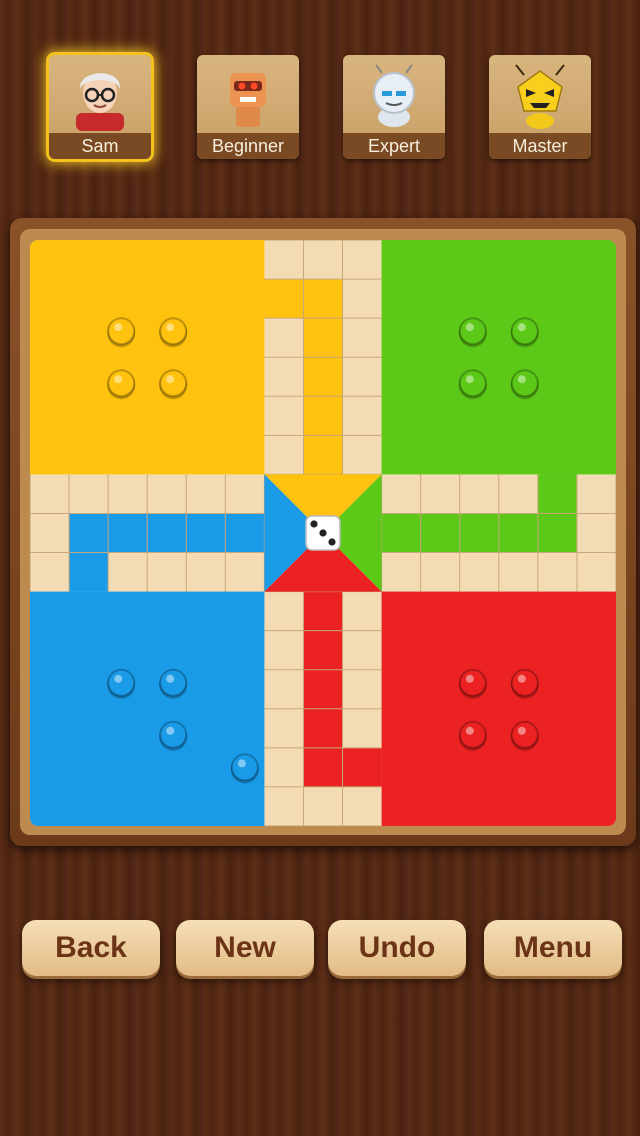 The image size is (640, 1136). What do you see at coordinates (241, 763) in the screenshot?
I see `blue-token-on-track-shine` at bounding box center [241, 763].